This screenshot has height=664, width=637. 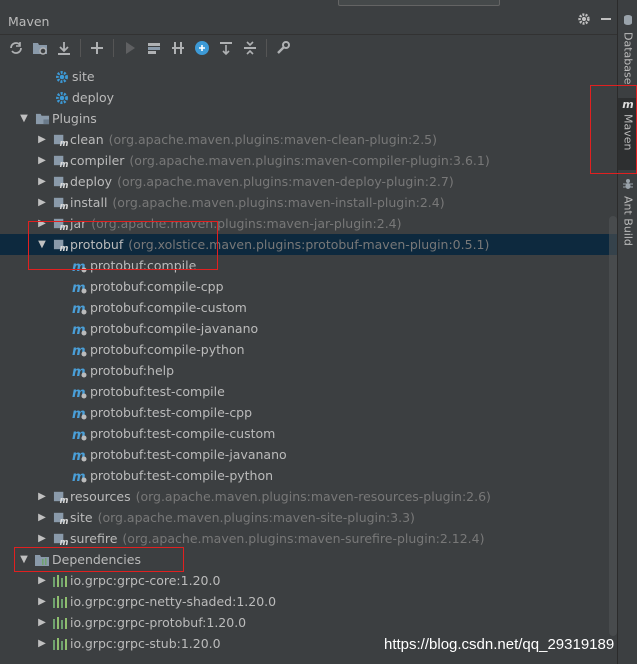 I want to click on tree-node-label: io.grpc:grpc-netty-shaded:1.20.0, so click(x=173, y=601).